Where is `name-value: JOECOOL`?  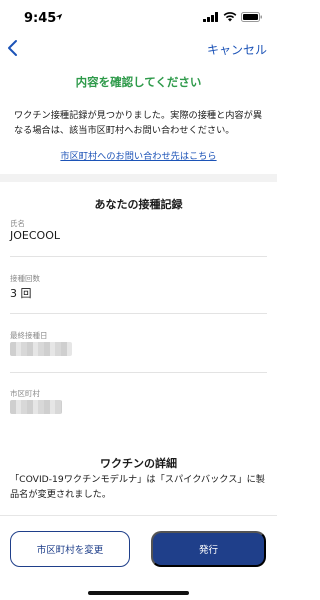
name-value: JOECOOL is located at coordinates (35, 235).